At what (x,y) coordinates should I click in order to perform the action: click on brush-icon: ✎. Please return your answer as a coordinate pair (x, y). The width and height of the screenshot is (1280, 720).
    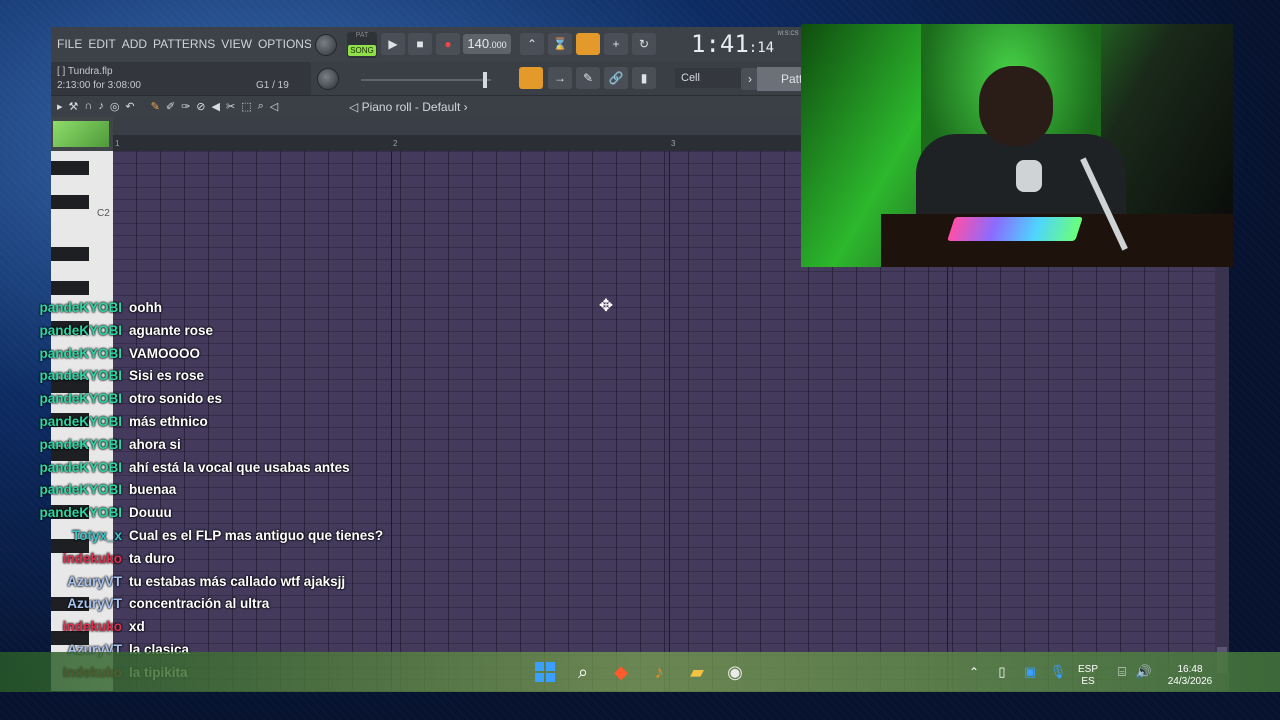
    Looking at the image, I should click on (588, 78).